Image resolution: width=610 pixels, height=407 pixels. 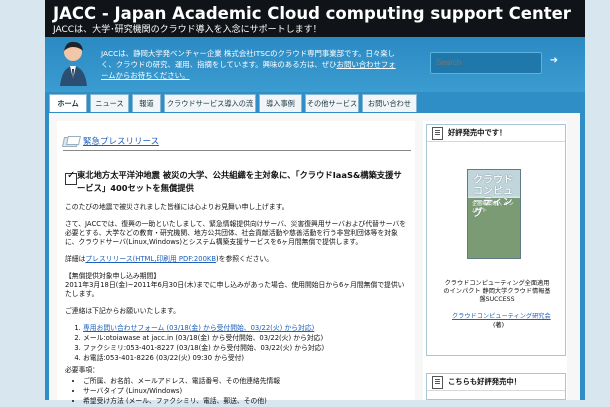 What do you see at coordinates (187, 30) in the screenshot?
I see `site-tagline: JACCは、大学･研究機関のクラウド導入を入念にサポートします！` at bounding box center [187, 30].